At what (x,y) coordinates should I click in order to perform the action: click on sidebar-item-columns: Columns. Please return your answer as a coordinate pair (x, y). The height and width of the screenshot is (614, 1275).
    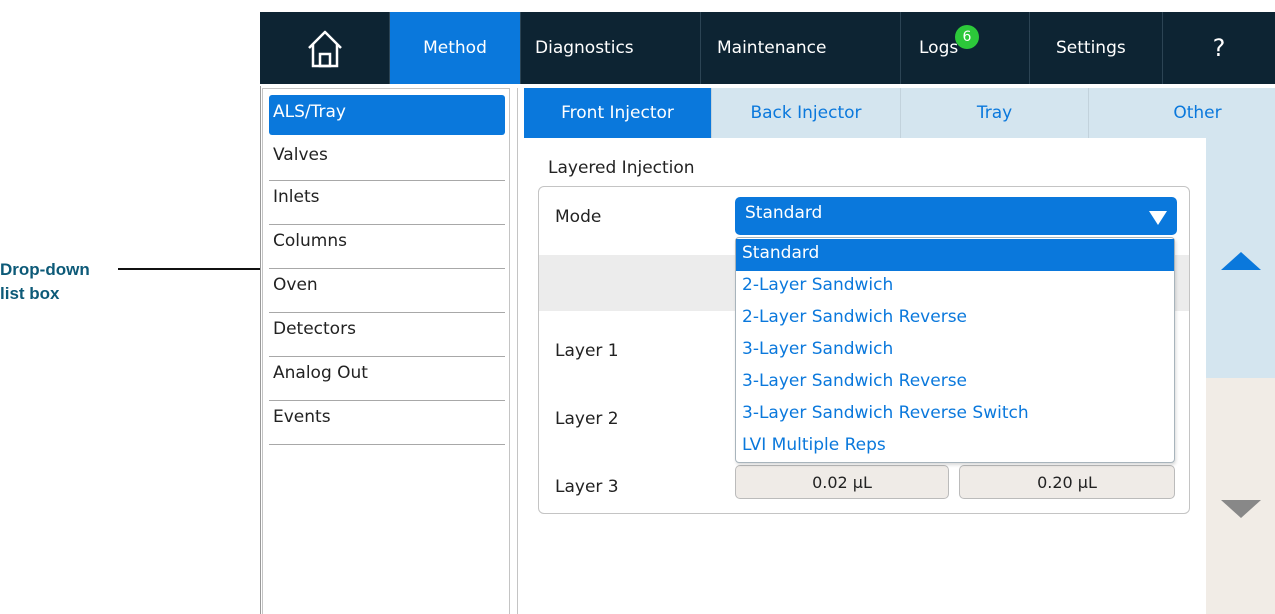
    Looking at the image, I should click on (387, 247).